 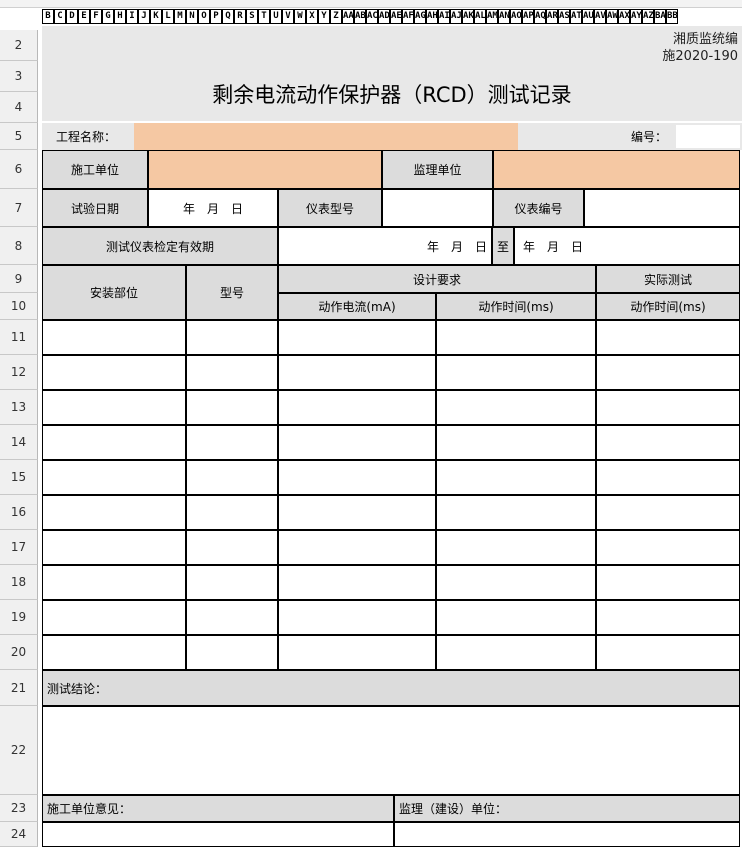 What do you see at coordinates (19, 442) in the screenshot?
I see `row-header-14: 14` at bounding box center [19, 442].